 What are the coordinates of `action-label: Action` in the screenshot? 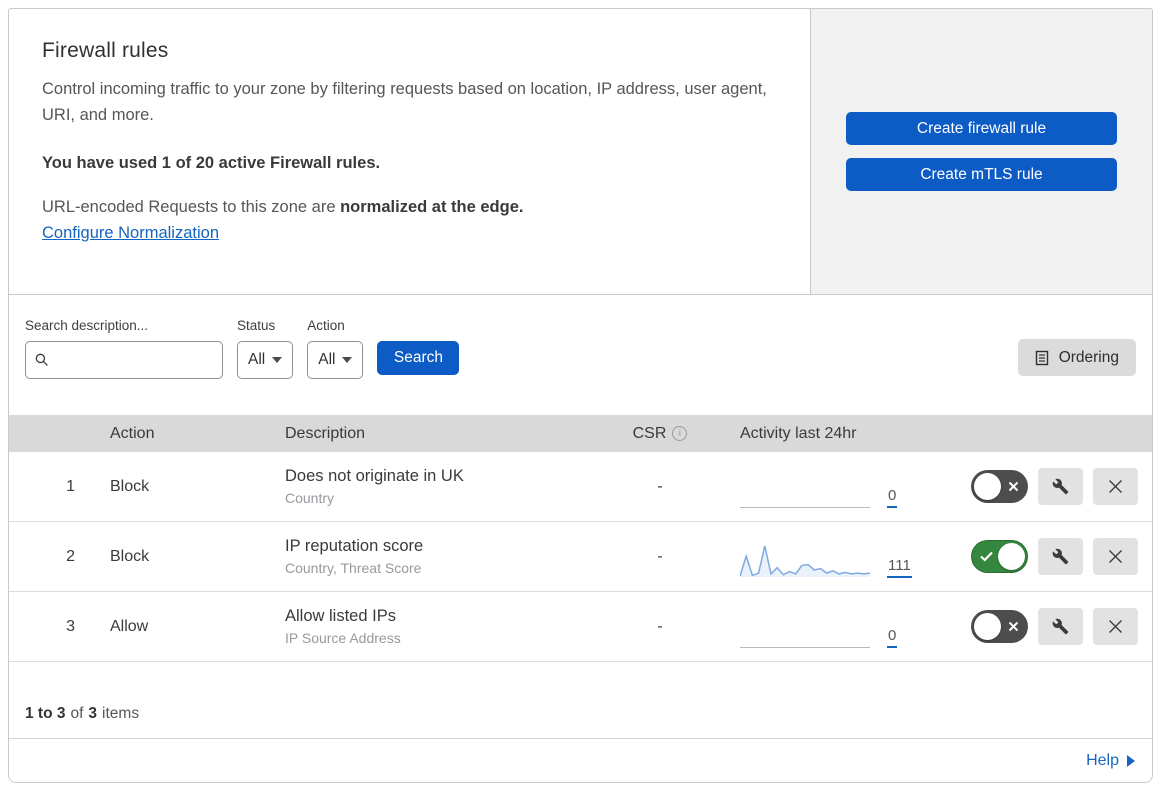 It's located at (326, 325).